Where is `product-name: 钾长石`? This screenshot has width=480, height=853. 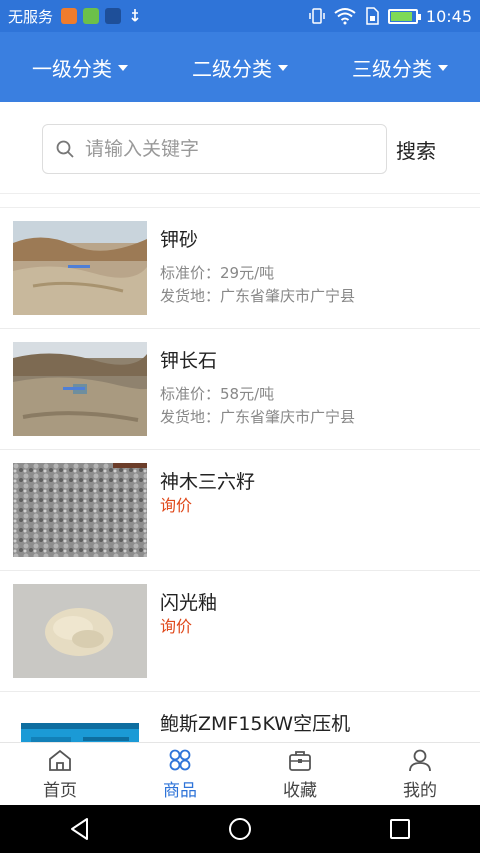
product-name: 钾长石 is located at coordinates (189, 361).